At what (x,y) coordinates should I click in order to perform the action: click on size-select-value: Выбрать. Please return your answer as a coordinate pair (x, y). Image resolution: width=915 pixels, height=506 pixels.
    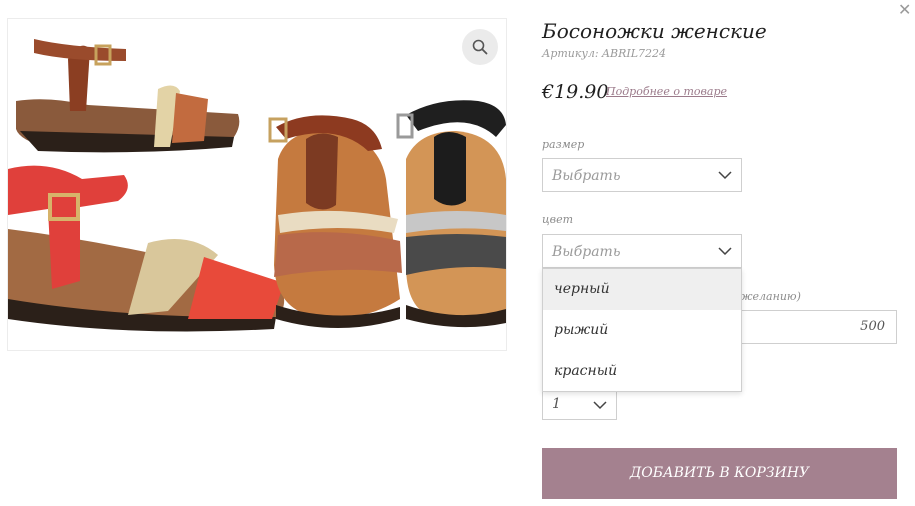
    Looking at the image, I should click on (586, 176).